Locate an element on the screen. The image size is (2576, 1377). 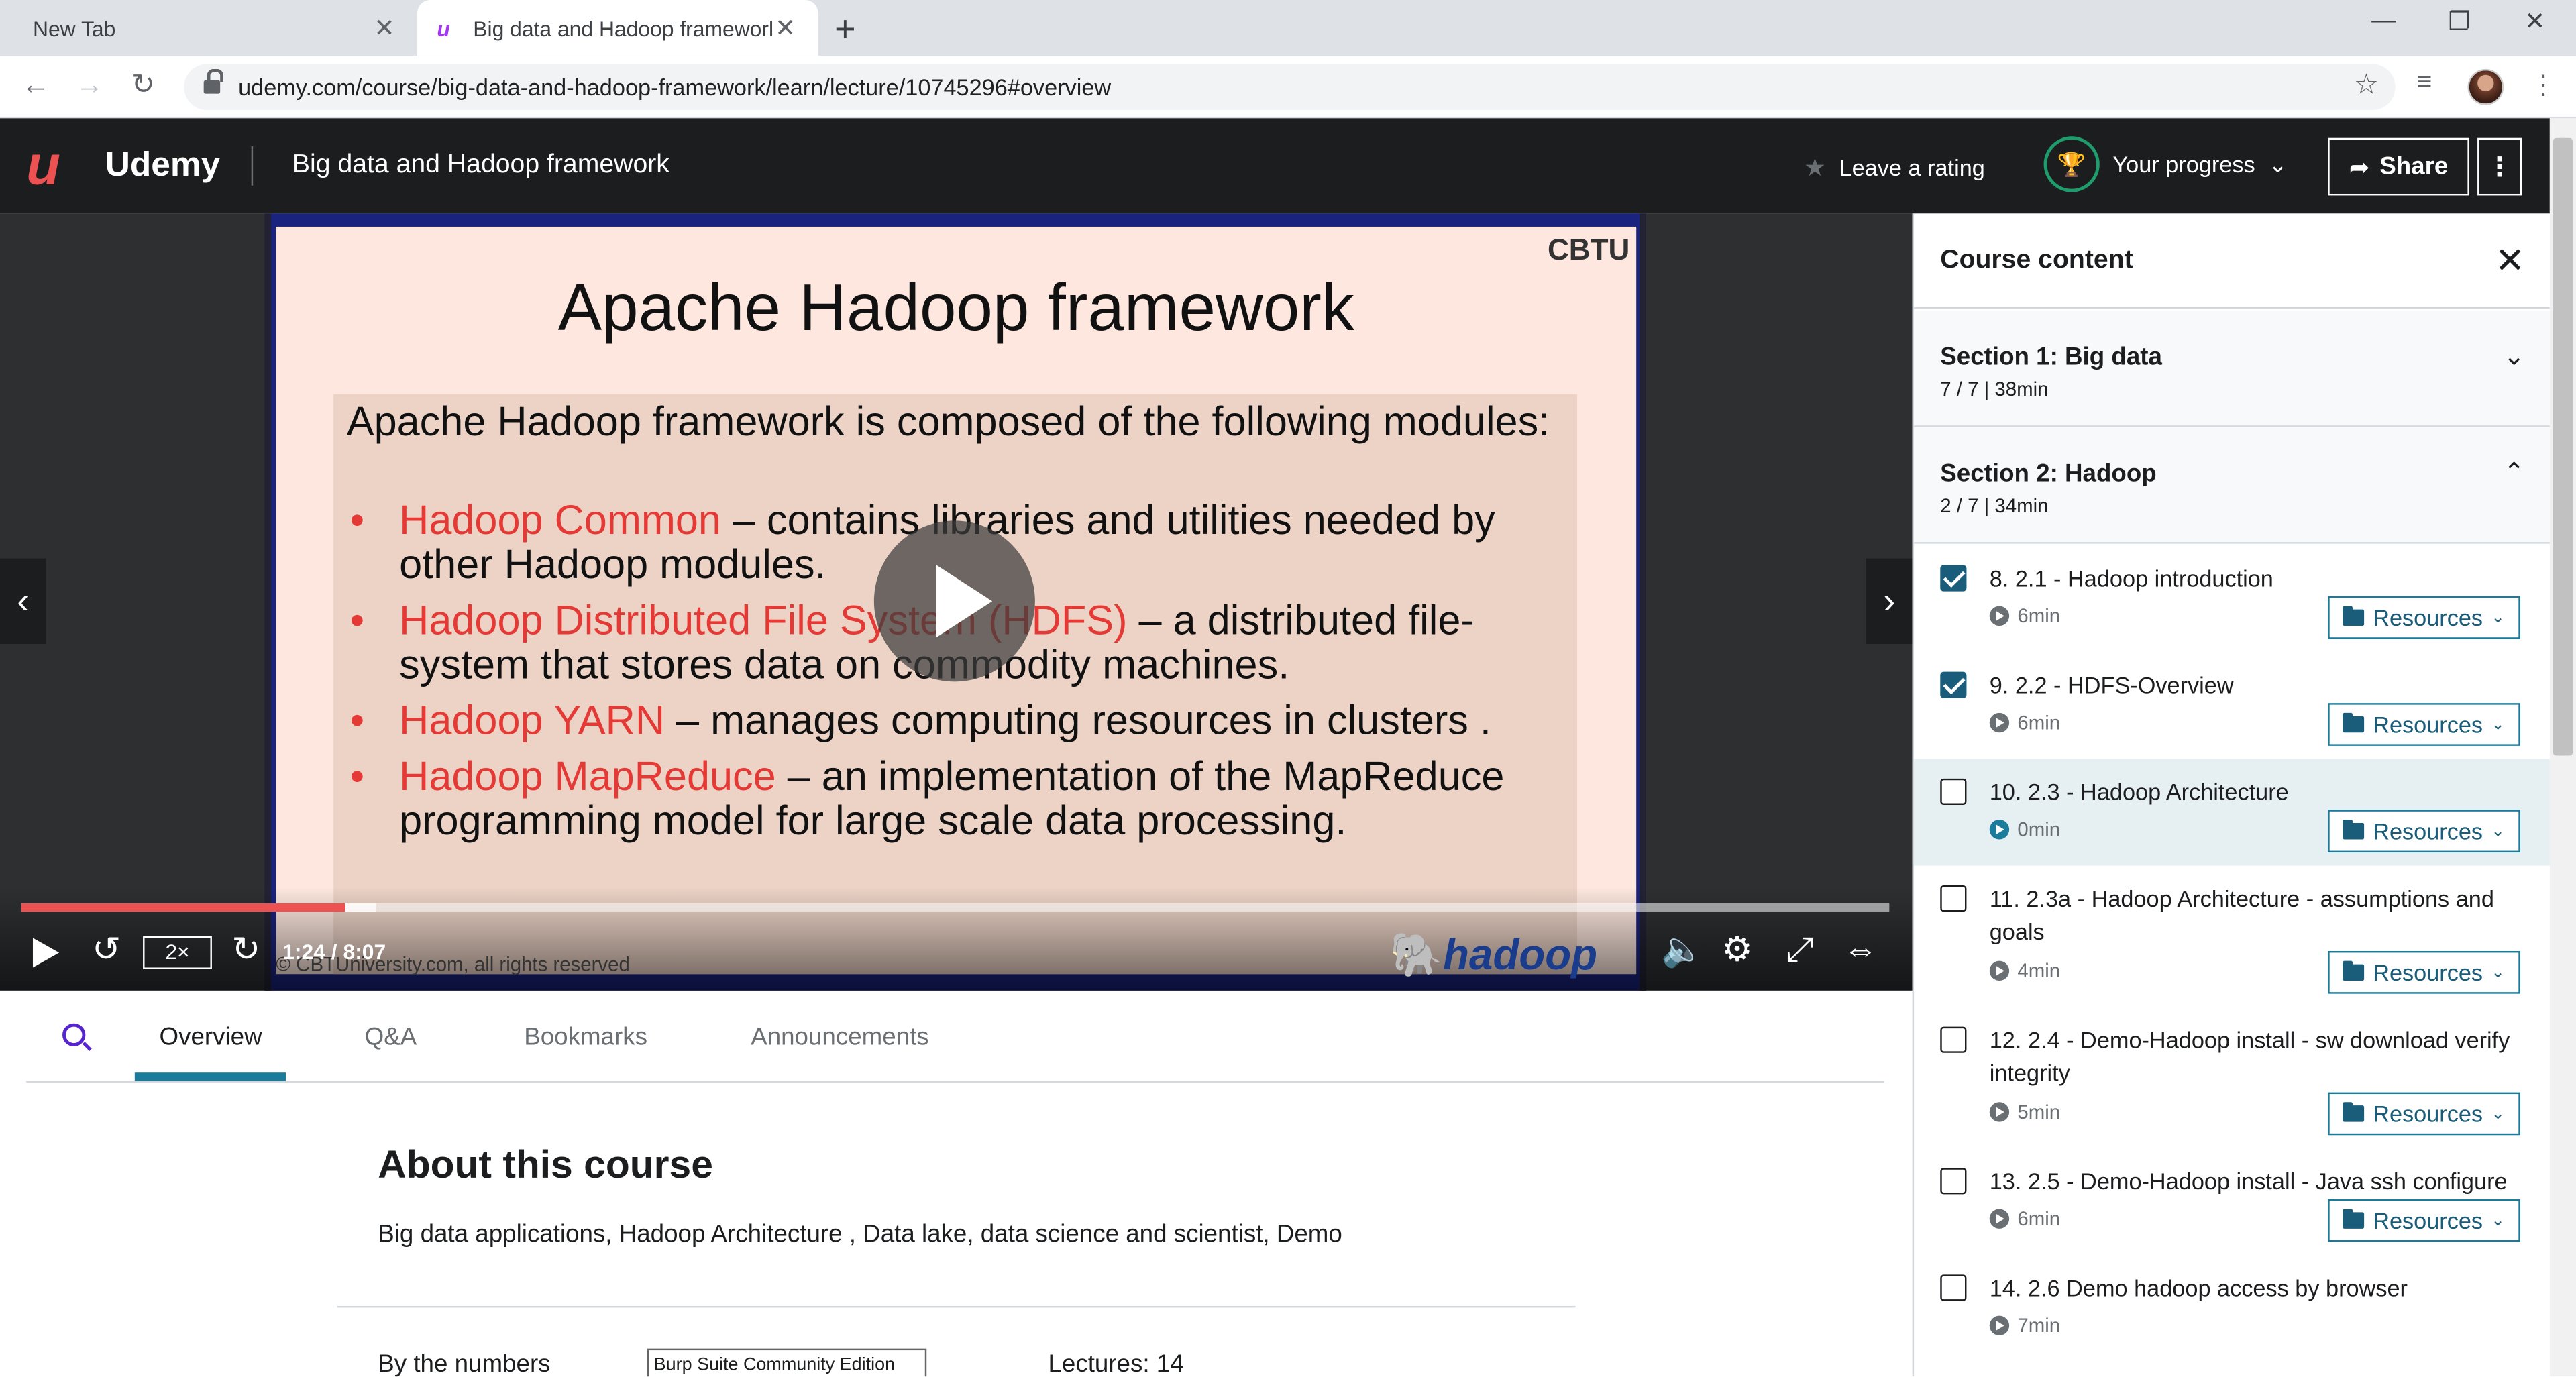
back-icon: ← is located at coordinates (35, 85).